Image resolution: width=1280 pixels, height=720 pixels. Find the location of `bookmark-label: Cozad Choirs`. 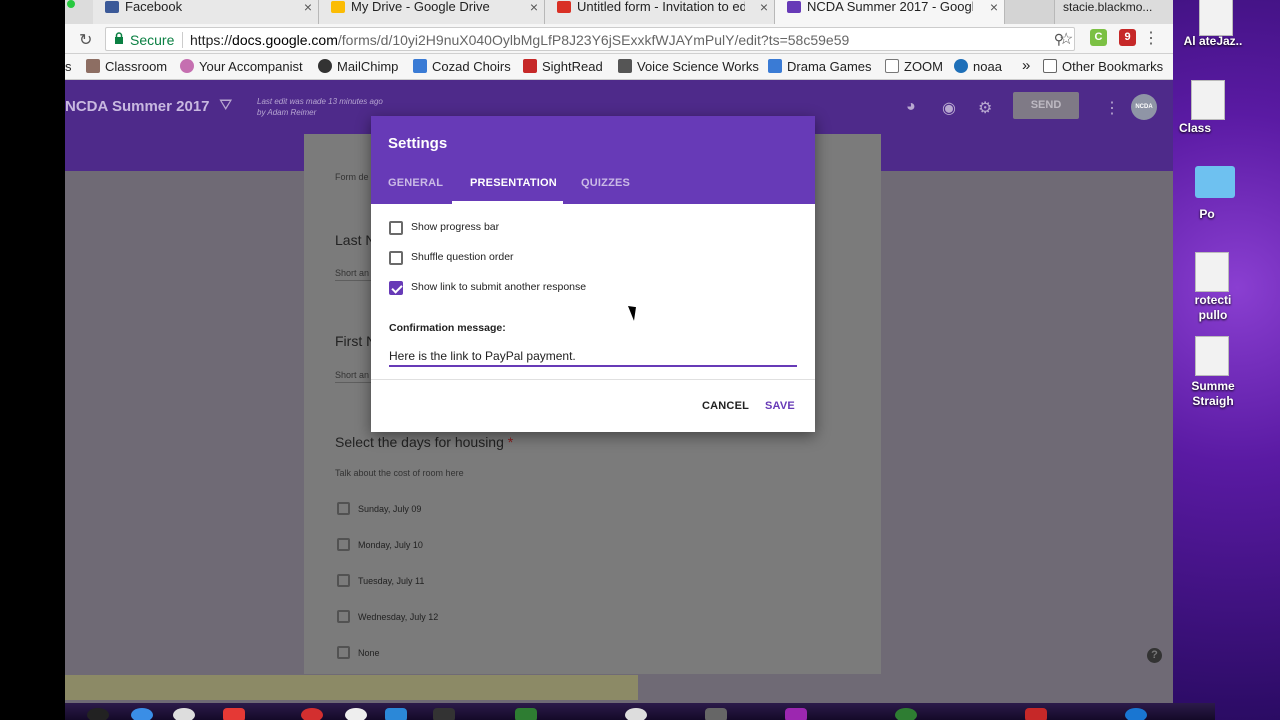

bookmark-label: Cozad Choirs is located at coordinates (471, 66).